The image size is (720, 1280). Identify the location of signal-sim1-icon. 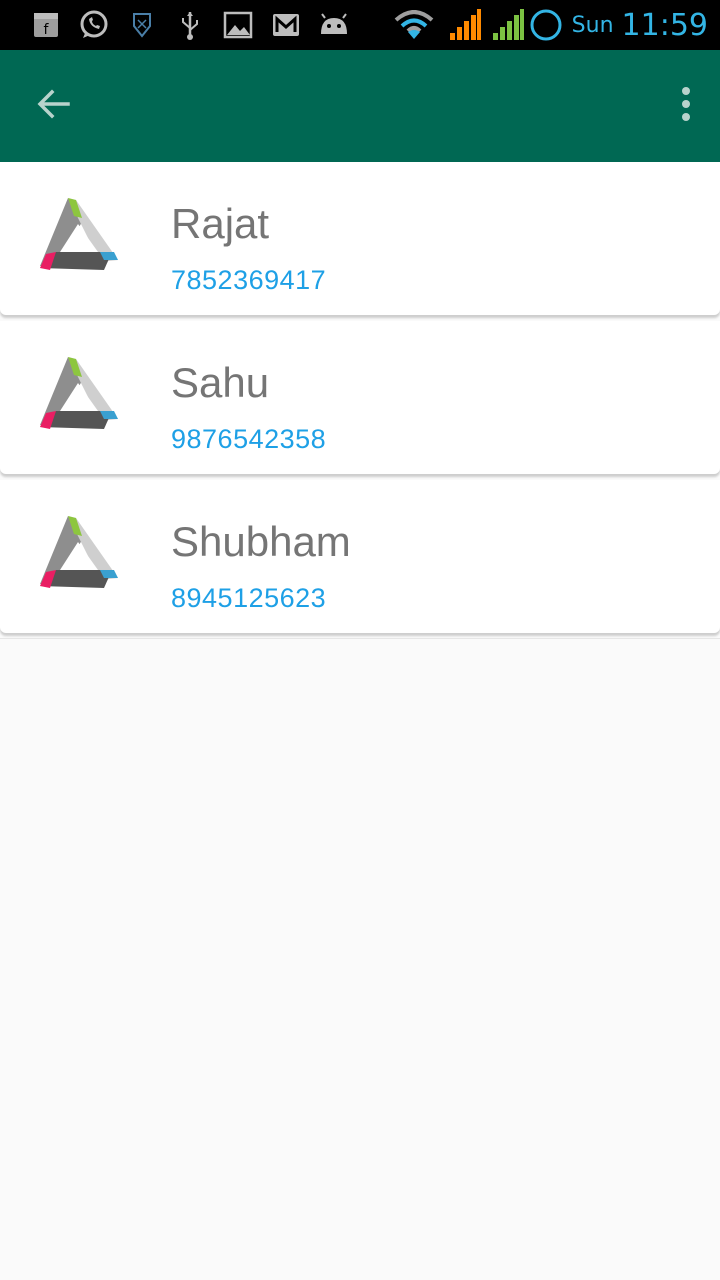
(465, 25).